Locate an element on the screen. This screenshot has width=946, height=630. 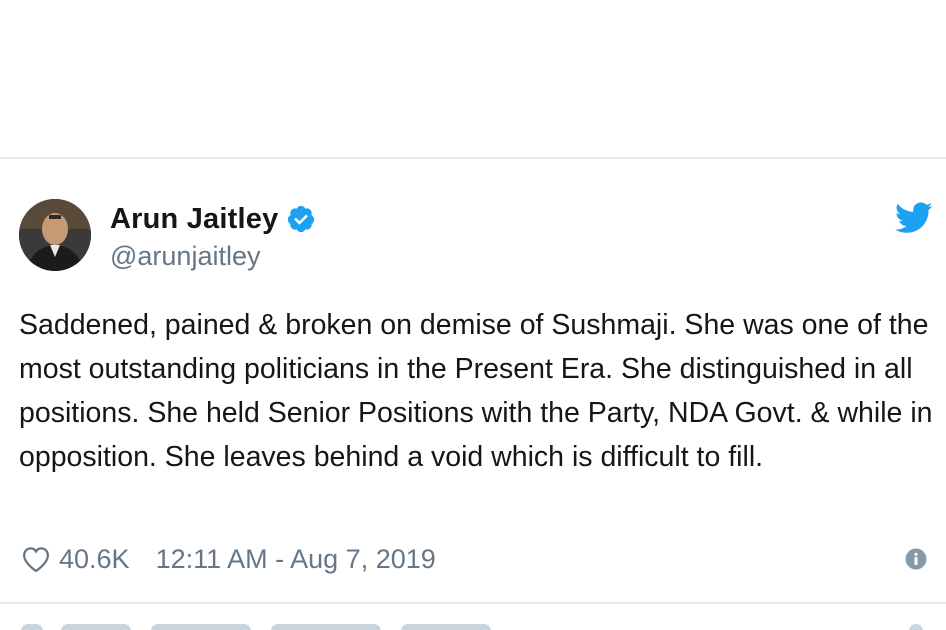
avatar-image is located at coordinates (55, 235).